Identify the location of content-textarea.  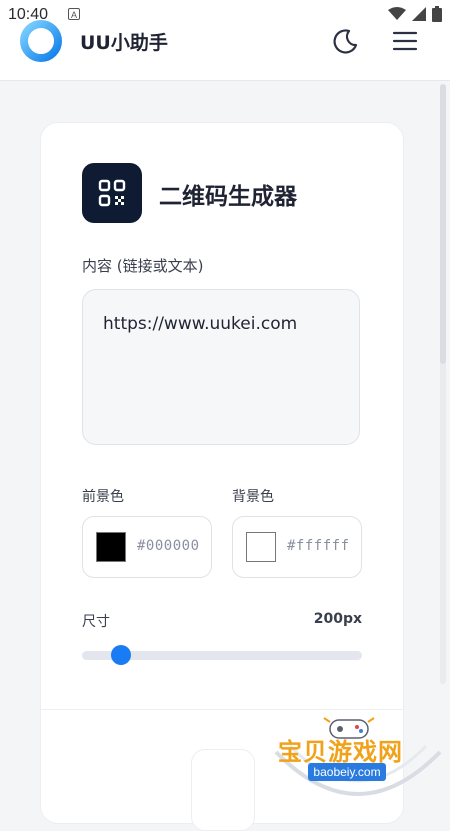
(221, 367).